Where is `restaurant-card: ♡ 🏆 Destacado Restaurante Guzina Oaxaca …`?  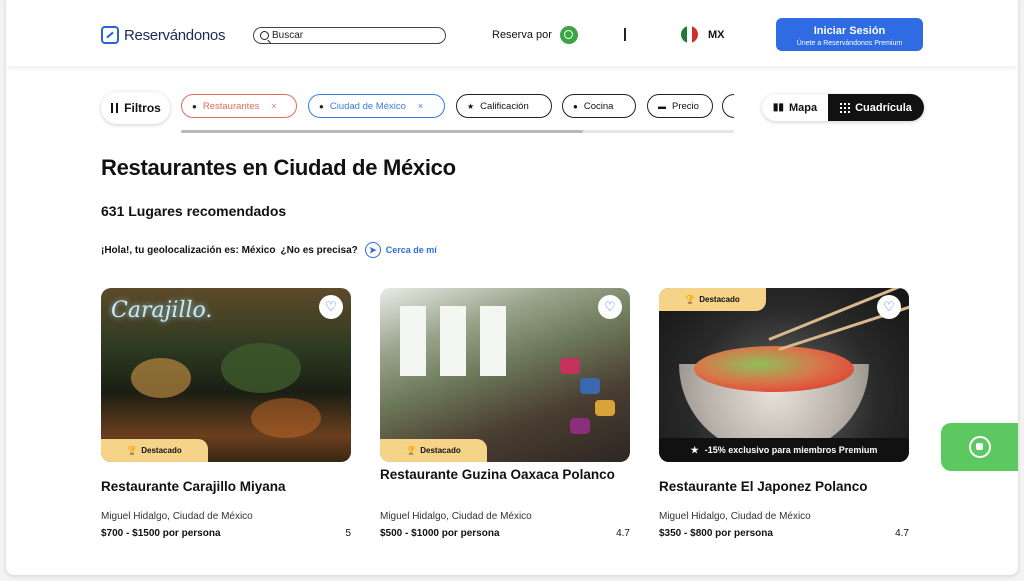 restaurant-card: ♡ 🏆 Destacado Restaurante Guzina Oaxaca … is located at coordinates (505, 413).